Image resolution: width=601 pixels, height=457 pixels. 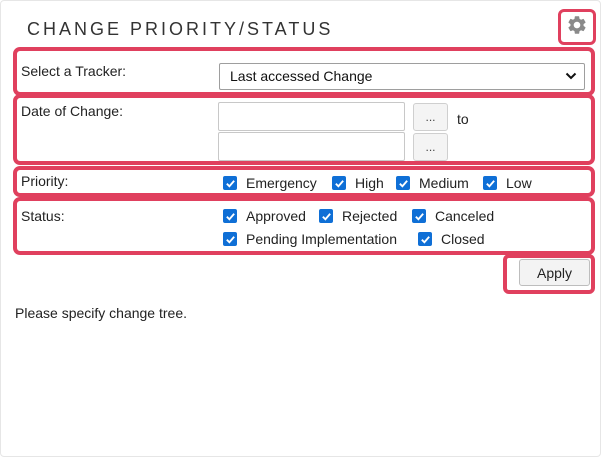 I want to click on checkbox-label: High, so click(x=369, y=183).